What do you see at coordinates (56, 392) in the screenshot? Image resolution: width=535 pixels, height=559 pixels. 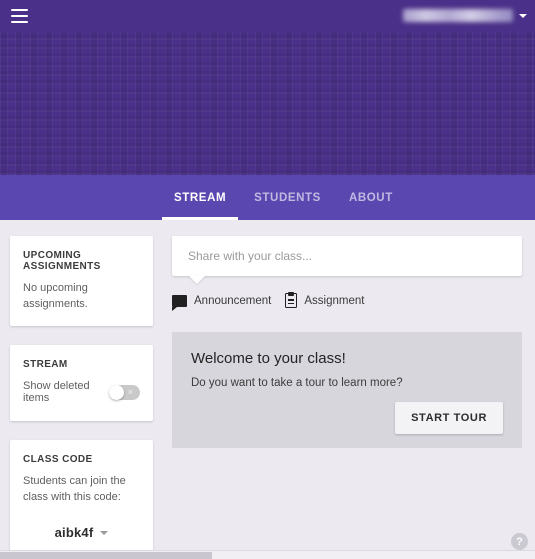 I see `show-deleted-label: Show deleted items` at bounding box center [56, 392].